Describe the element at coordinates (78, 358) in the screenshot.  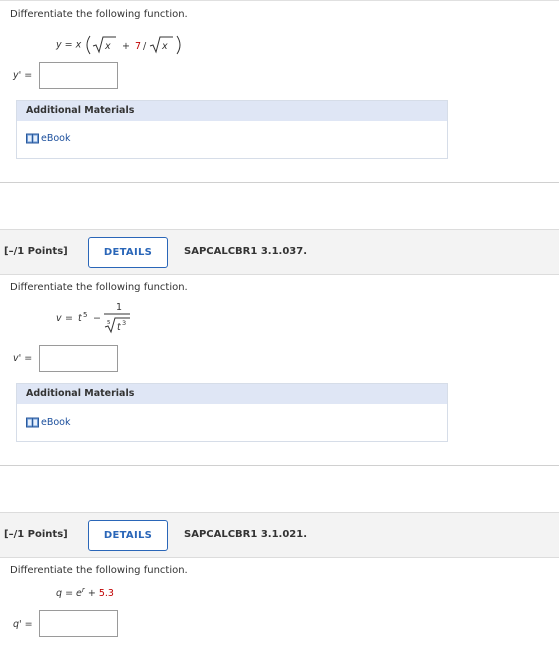
I see `question-2-answer-input` at that location.